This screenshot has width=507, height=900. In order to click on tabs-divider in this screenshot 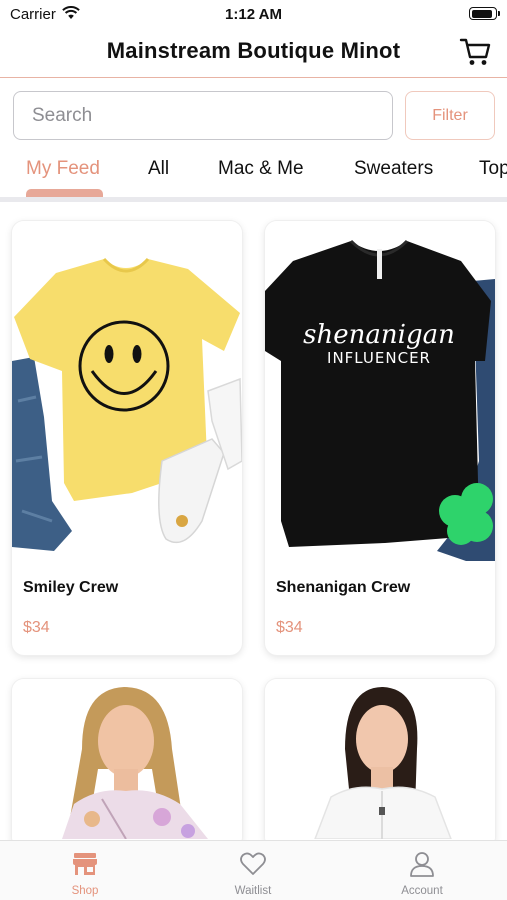, I will do `click(253, 199)`.